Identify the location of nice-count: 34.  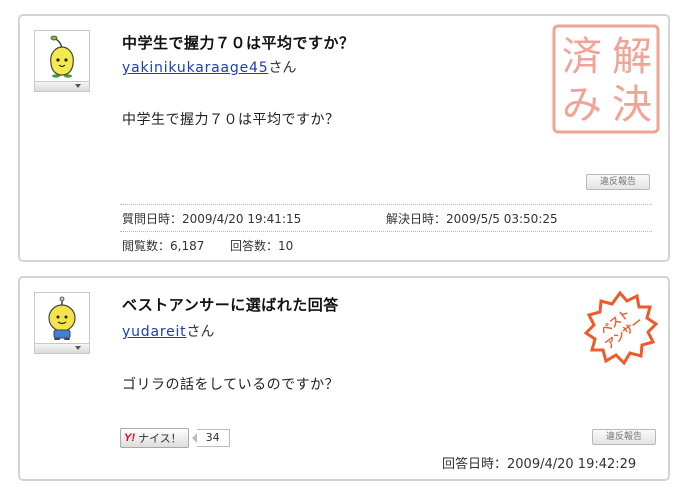
(213, 438).